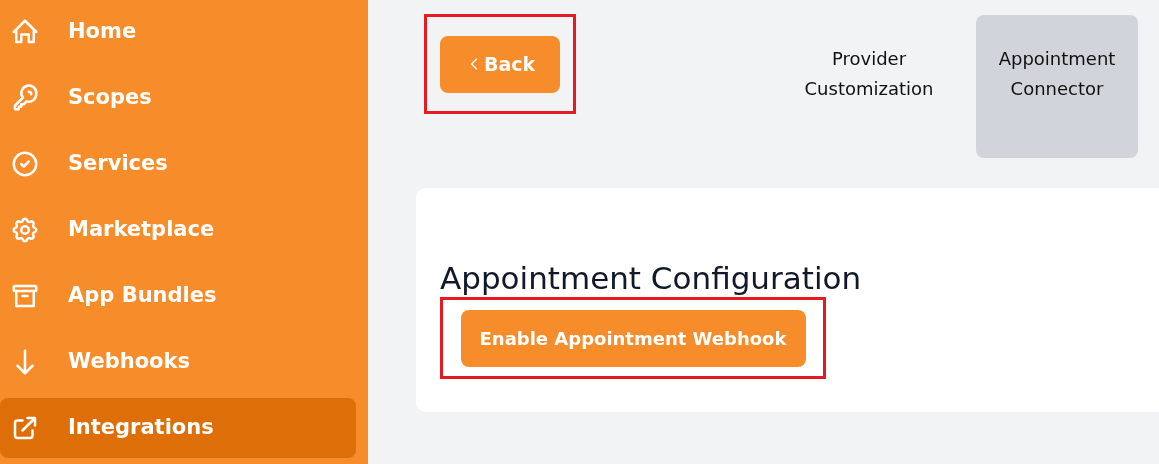 This screenshot has width=1159, height=464. I want to click on sidebar-item: Integrations, so click(178, 428).